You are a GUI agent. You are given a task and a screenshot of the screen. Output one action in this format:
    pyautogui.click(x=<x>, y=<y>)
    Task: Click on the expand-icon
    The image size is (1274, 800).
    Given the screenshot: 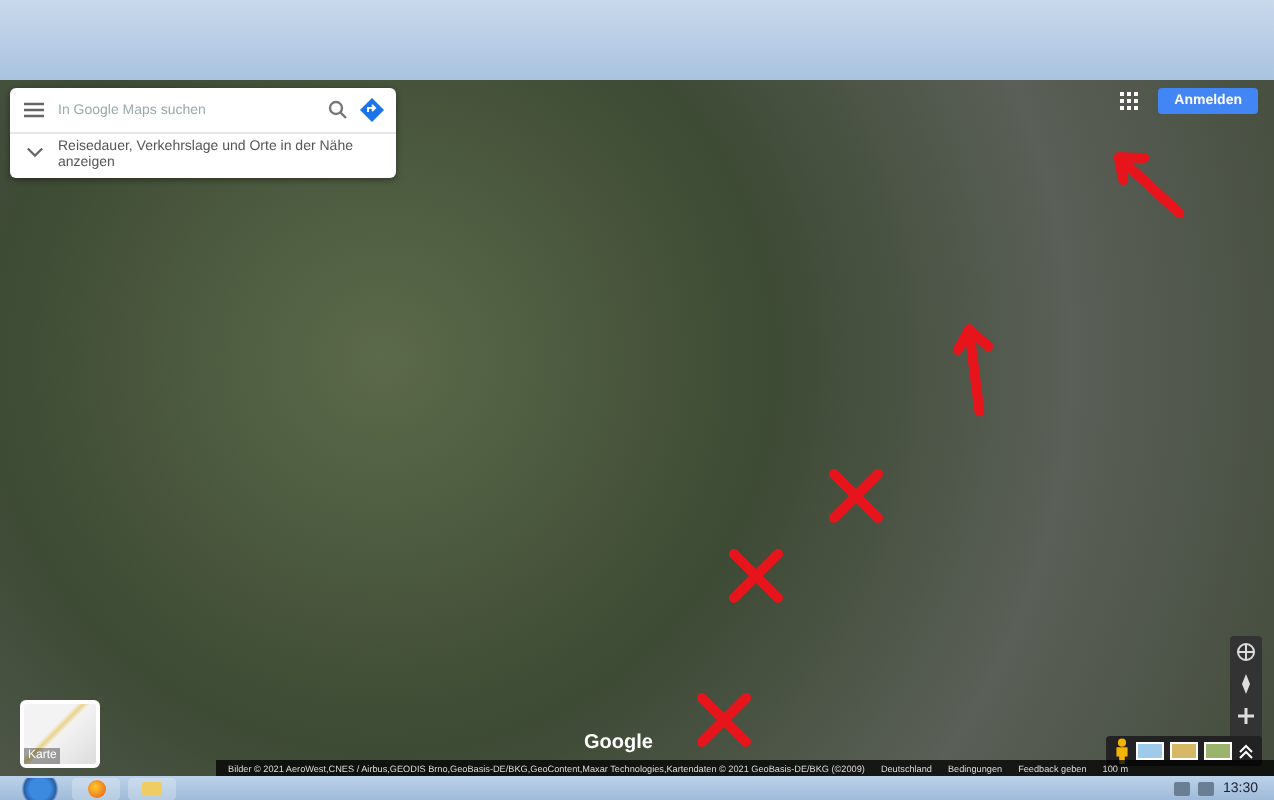 What is the action you would take?
    pyautogui.click(x=1246, y=751)
    